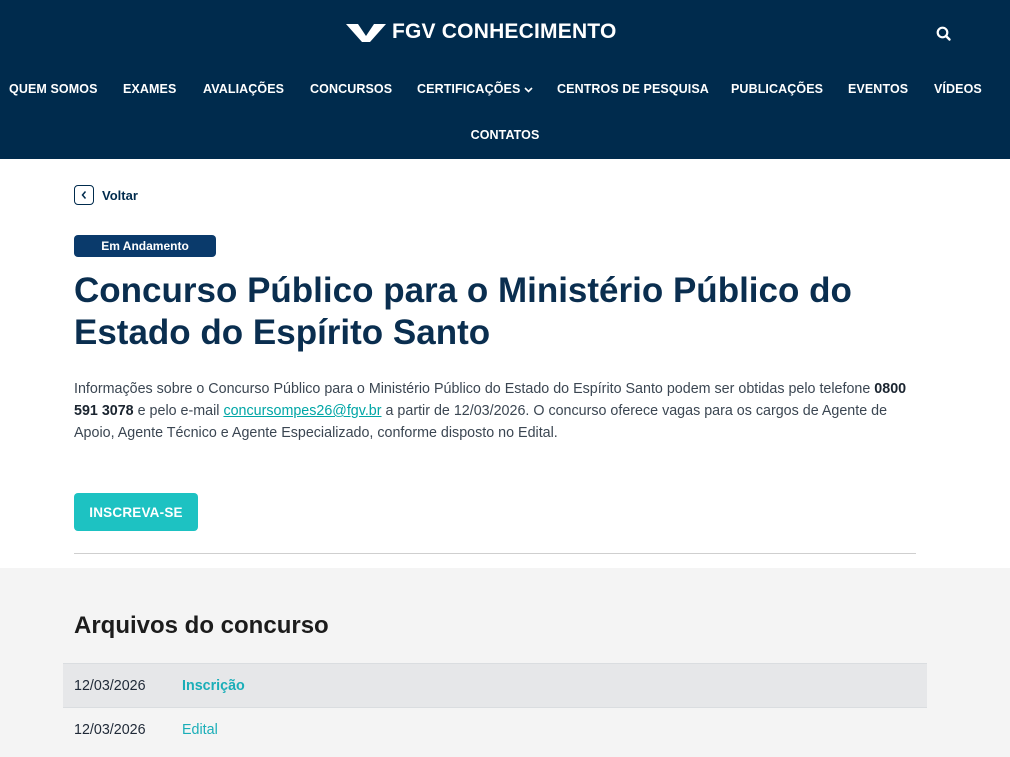 Image resolution: width=1010 pixels, height=757 pixels. What do you see at coordinates (149, 89) in the screenshot?
I see `nav-item-exames: EXAMES` at bounding box center [149, 89].